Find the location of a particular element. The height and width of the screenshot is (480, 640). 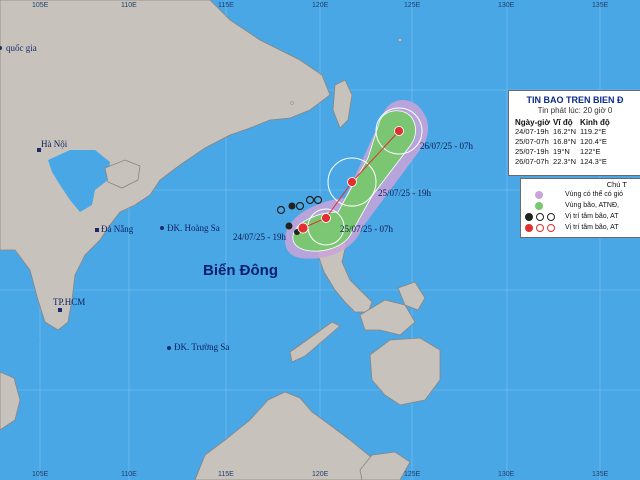

table-cell: 124.3°E is located at coordinates (593, 161).